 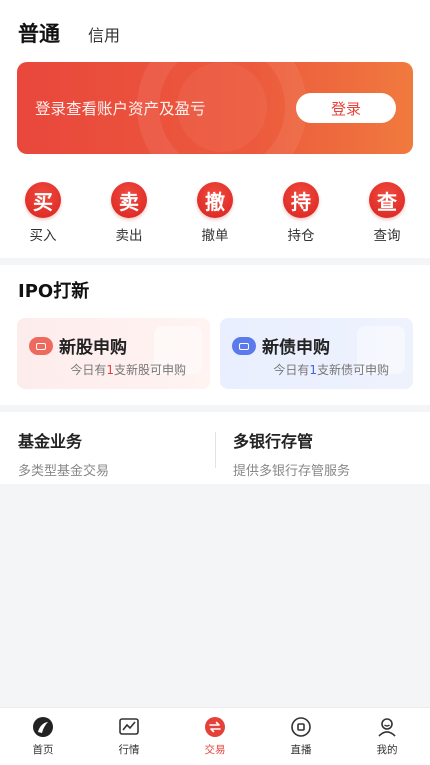 I want to click on fund-business-entry: 基金业务 多类型基金交易, so click(x=63, y=453).